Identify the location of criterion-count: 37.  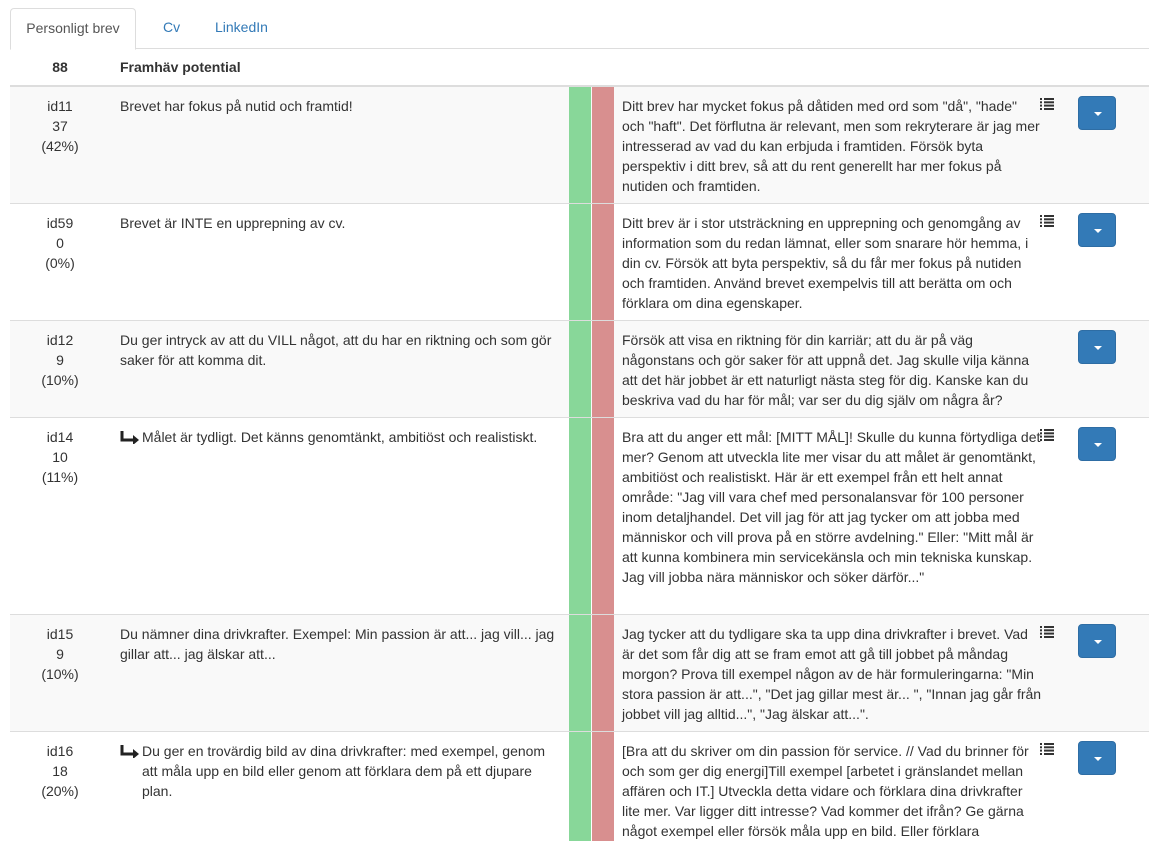
(60, 126).